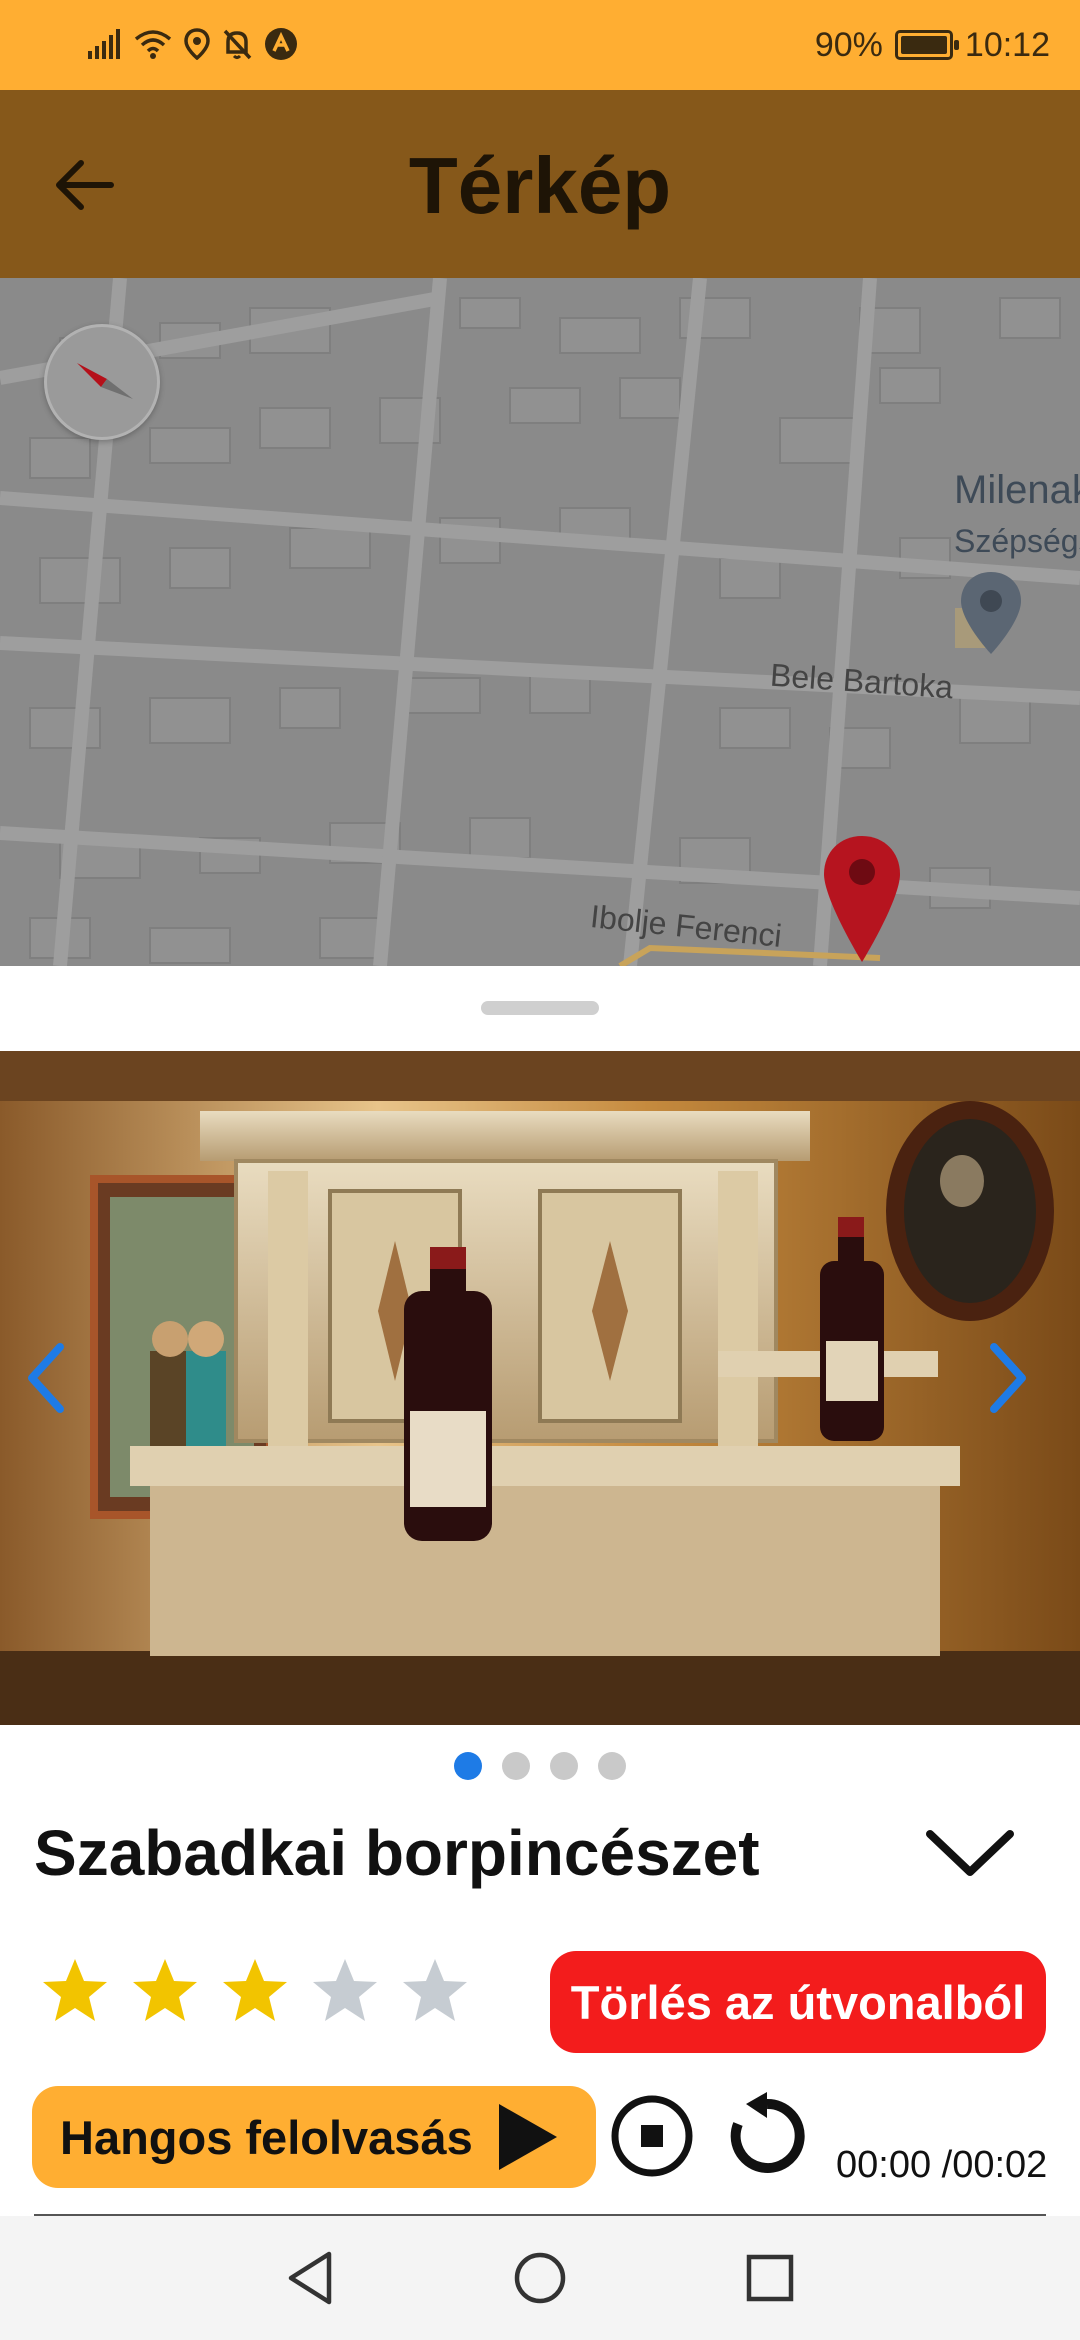 The width and height of the screenshot is (1080, 2340). What do you see at coordinates (105, 46) in the screenshot?
I see `signal-icon` at bounding box center [105, 46].